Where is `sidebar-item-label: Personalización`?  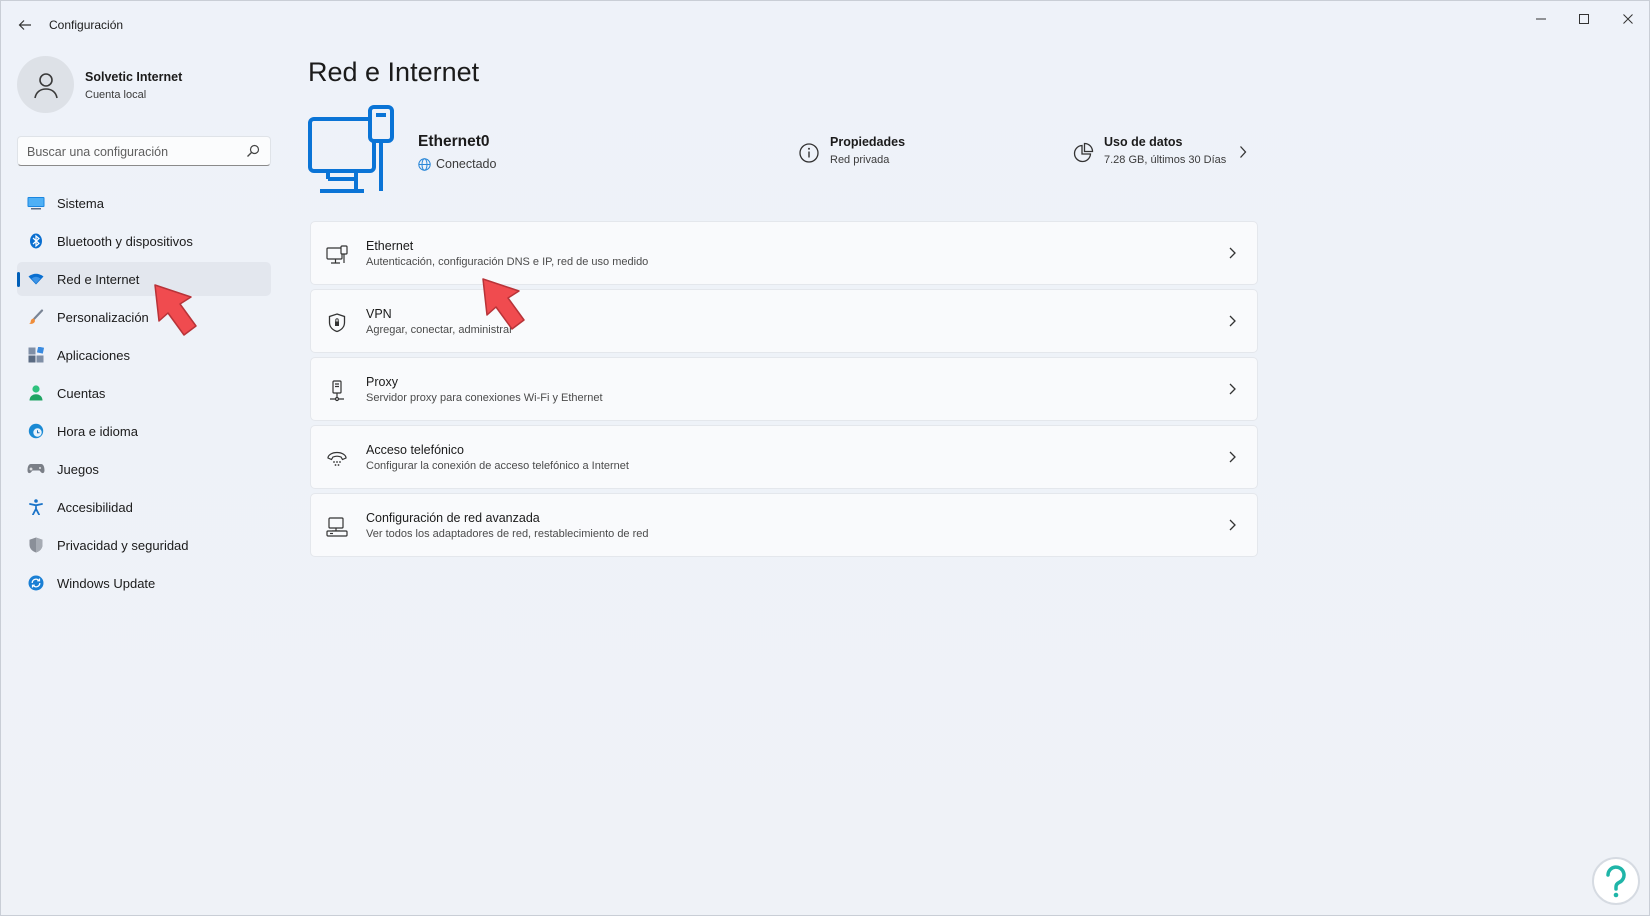
sidebar-item-label: Personalización is located at coordinates (103, 317).